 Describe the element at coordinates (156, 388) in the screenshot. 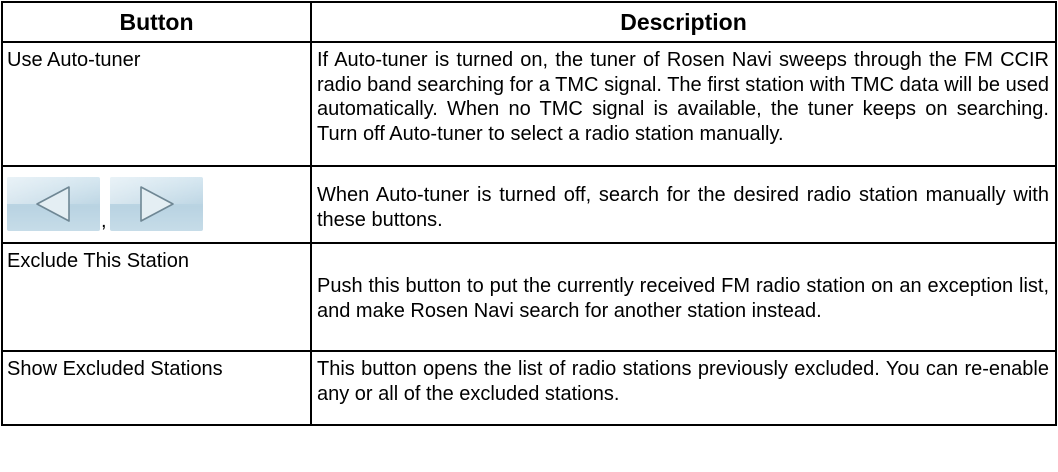

I see `button-name-cell: Show Excluded Stations` at that location.